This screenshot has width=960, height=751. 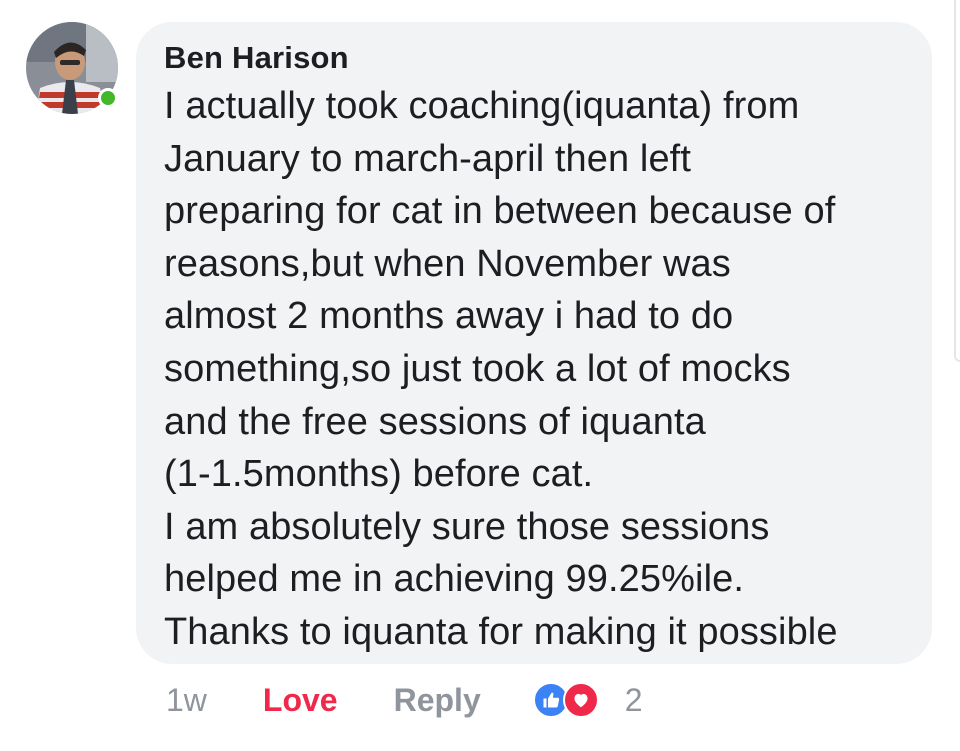 What do you see at coordinates (633, 699) in the screenshot?
I see `reaction-count: 2` at bounding box center [633, 699].